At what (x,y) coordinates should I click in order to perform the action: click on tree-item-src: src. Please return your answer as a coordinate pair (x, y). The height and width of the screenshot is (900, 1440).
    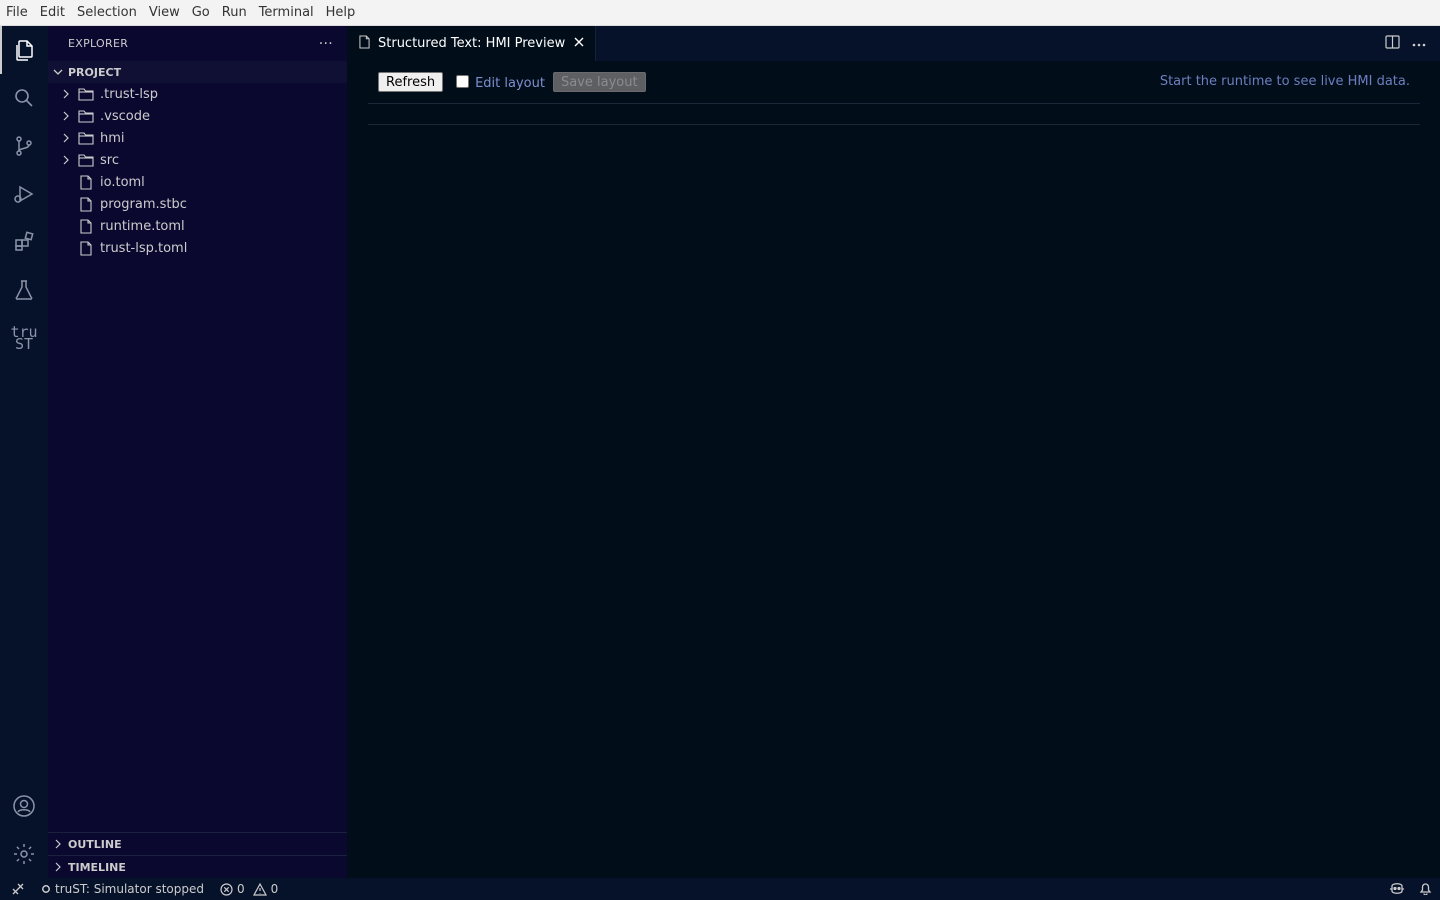
    Looking at the image, I should click on (197, 160).